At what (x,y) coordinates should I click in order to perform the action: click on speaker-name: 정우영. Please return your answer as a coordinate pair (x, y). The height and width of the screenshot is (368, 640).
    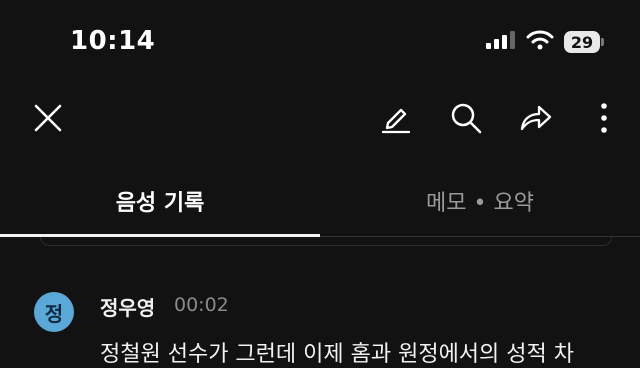
    Looking at the image, I should click on (128, 308).